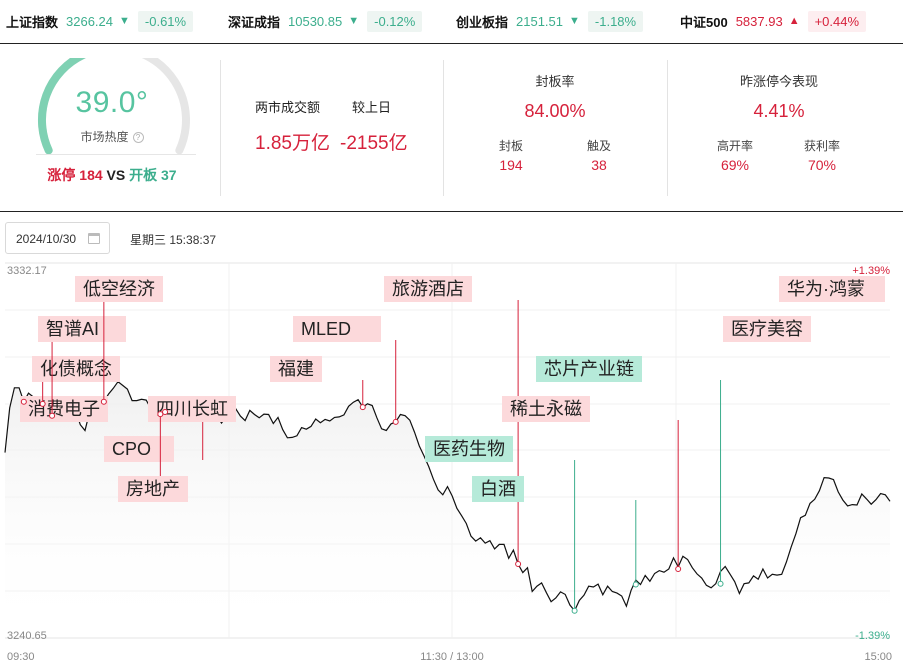  Describe the element at coordinates (46, 239) in the screenshot. I see `date-value: 2024/10/30` at that location.